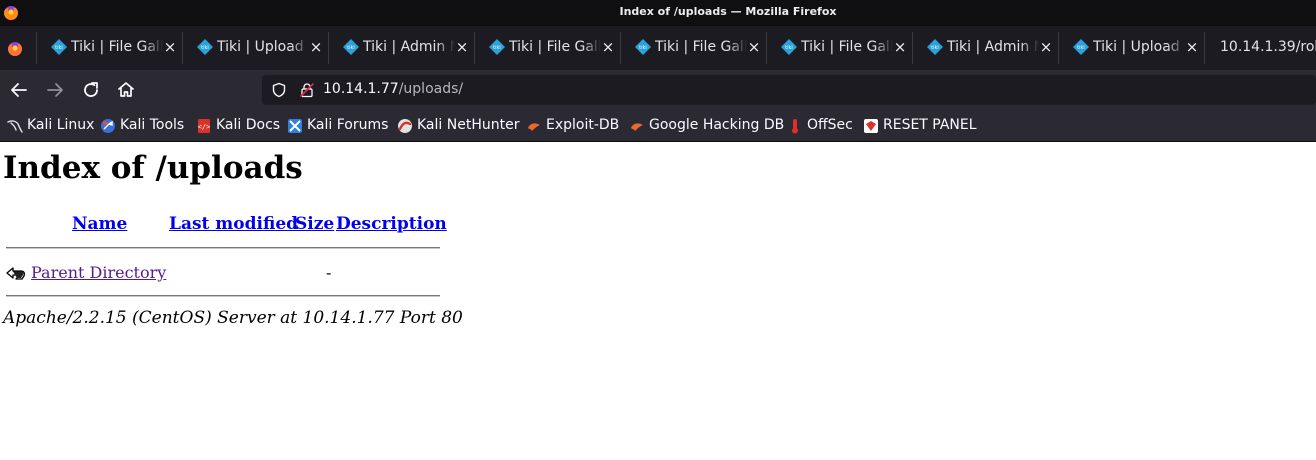 The image size is (1316, 460). What do you see at coordinates (233, 224) in the screenshot?
I see `column-header-last-modified: Last modified` at bounding box center [233, 224].